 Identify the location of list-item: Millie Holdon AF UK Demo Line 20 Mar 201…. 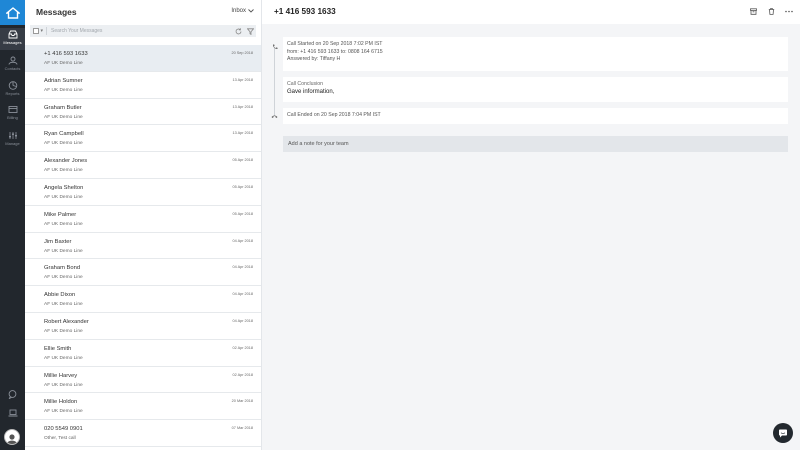
(143, 407).